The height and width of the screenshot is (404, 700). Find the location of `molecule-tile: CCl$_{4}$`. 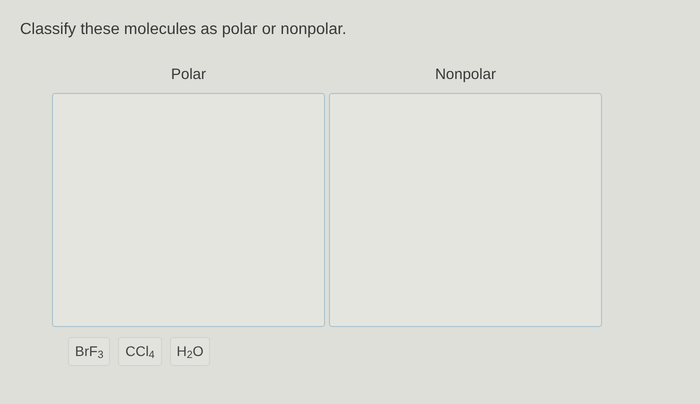

molecule-tile: CCl$_{4}$ is located at coordinates (140, 351).